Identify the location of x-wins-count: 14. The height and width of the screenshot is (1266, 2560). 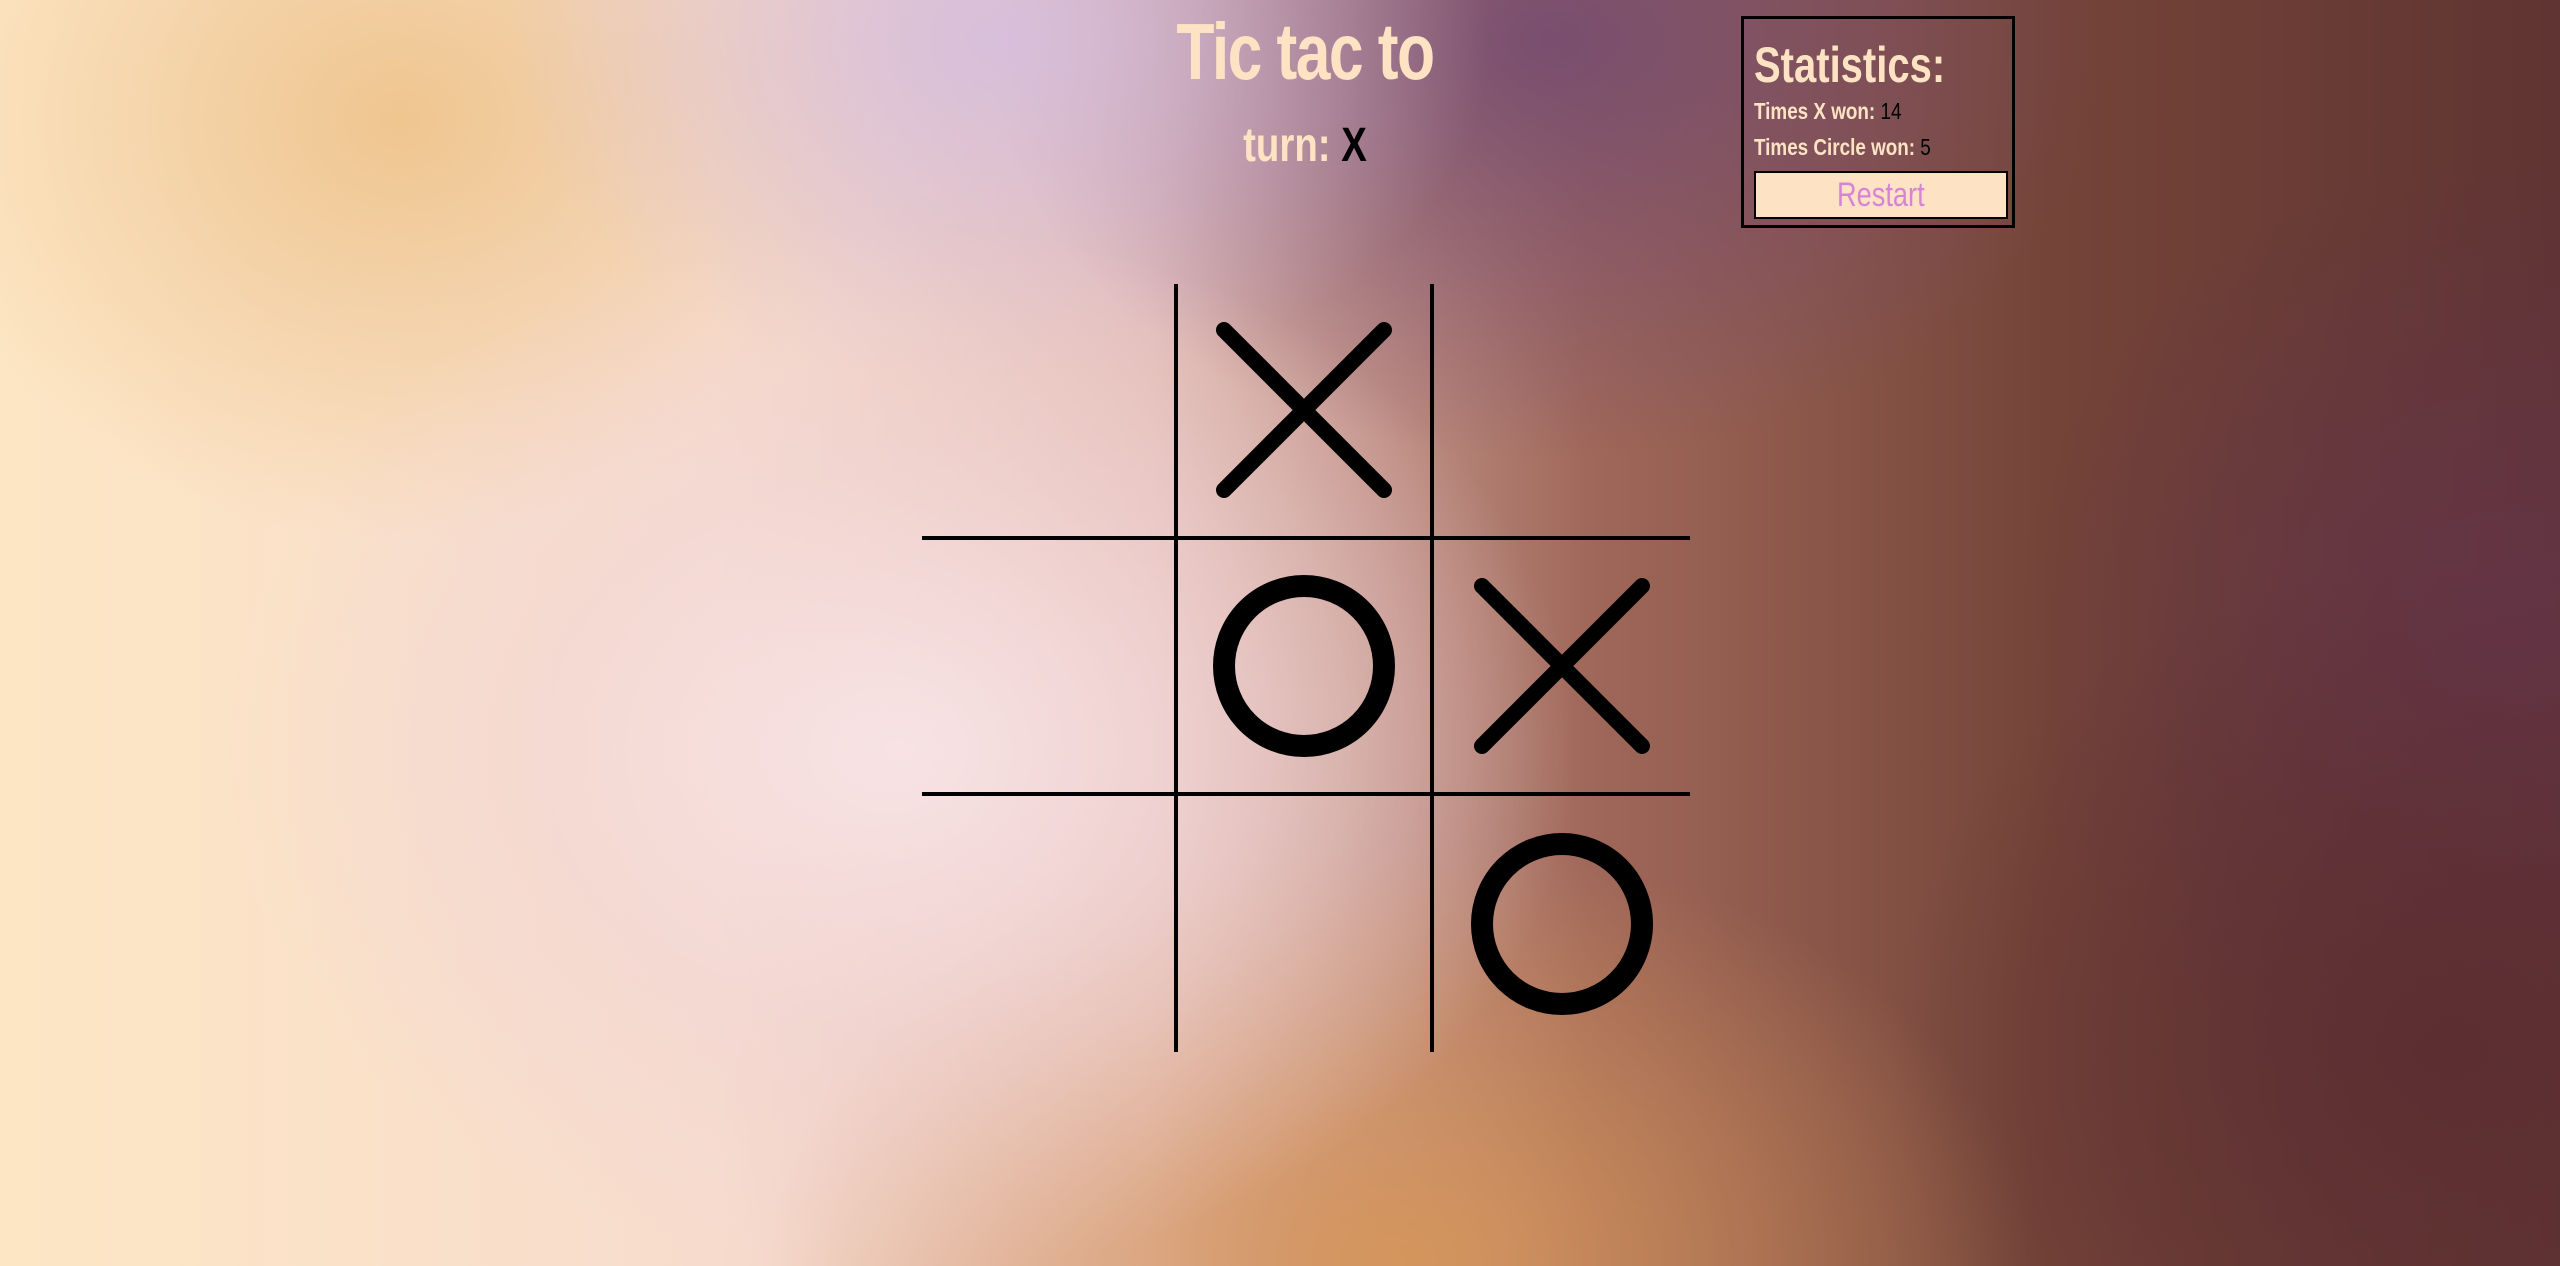
(1891, 111).